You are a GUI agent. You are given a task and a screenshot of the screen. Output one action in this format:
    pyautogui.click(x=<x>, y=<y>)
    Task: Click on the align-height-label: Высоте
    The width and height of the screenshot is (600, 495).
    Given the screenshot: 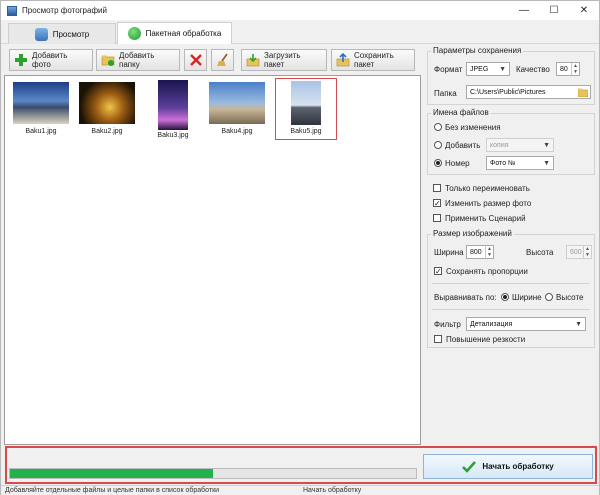 What is the action you would take?
    pyautogui.click(x=570, y=297)
    